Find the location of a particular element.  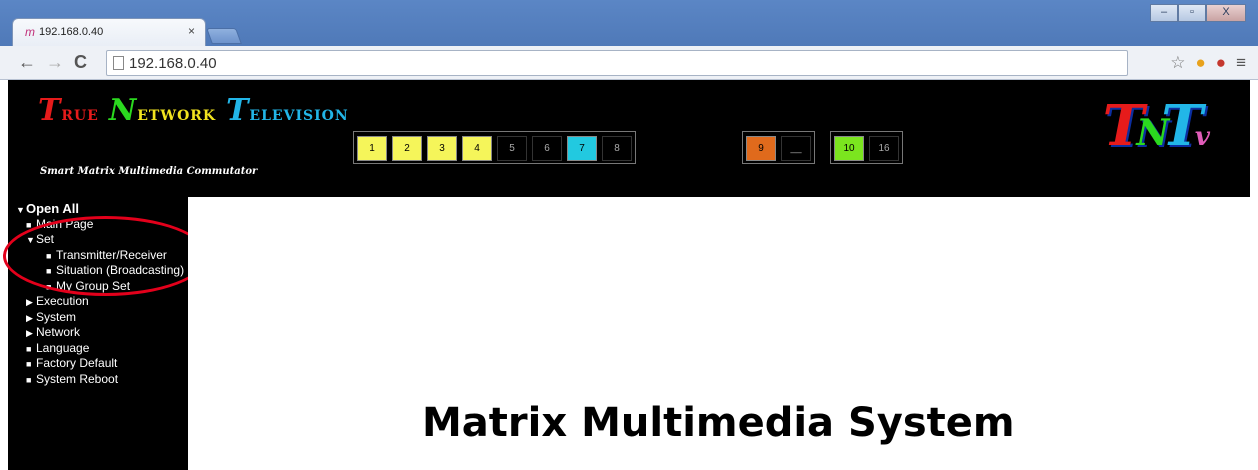

extension-icon: ● is located at coordinates (1201, 63).